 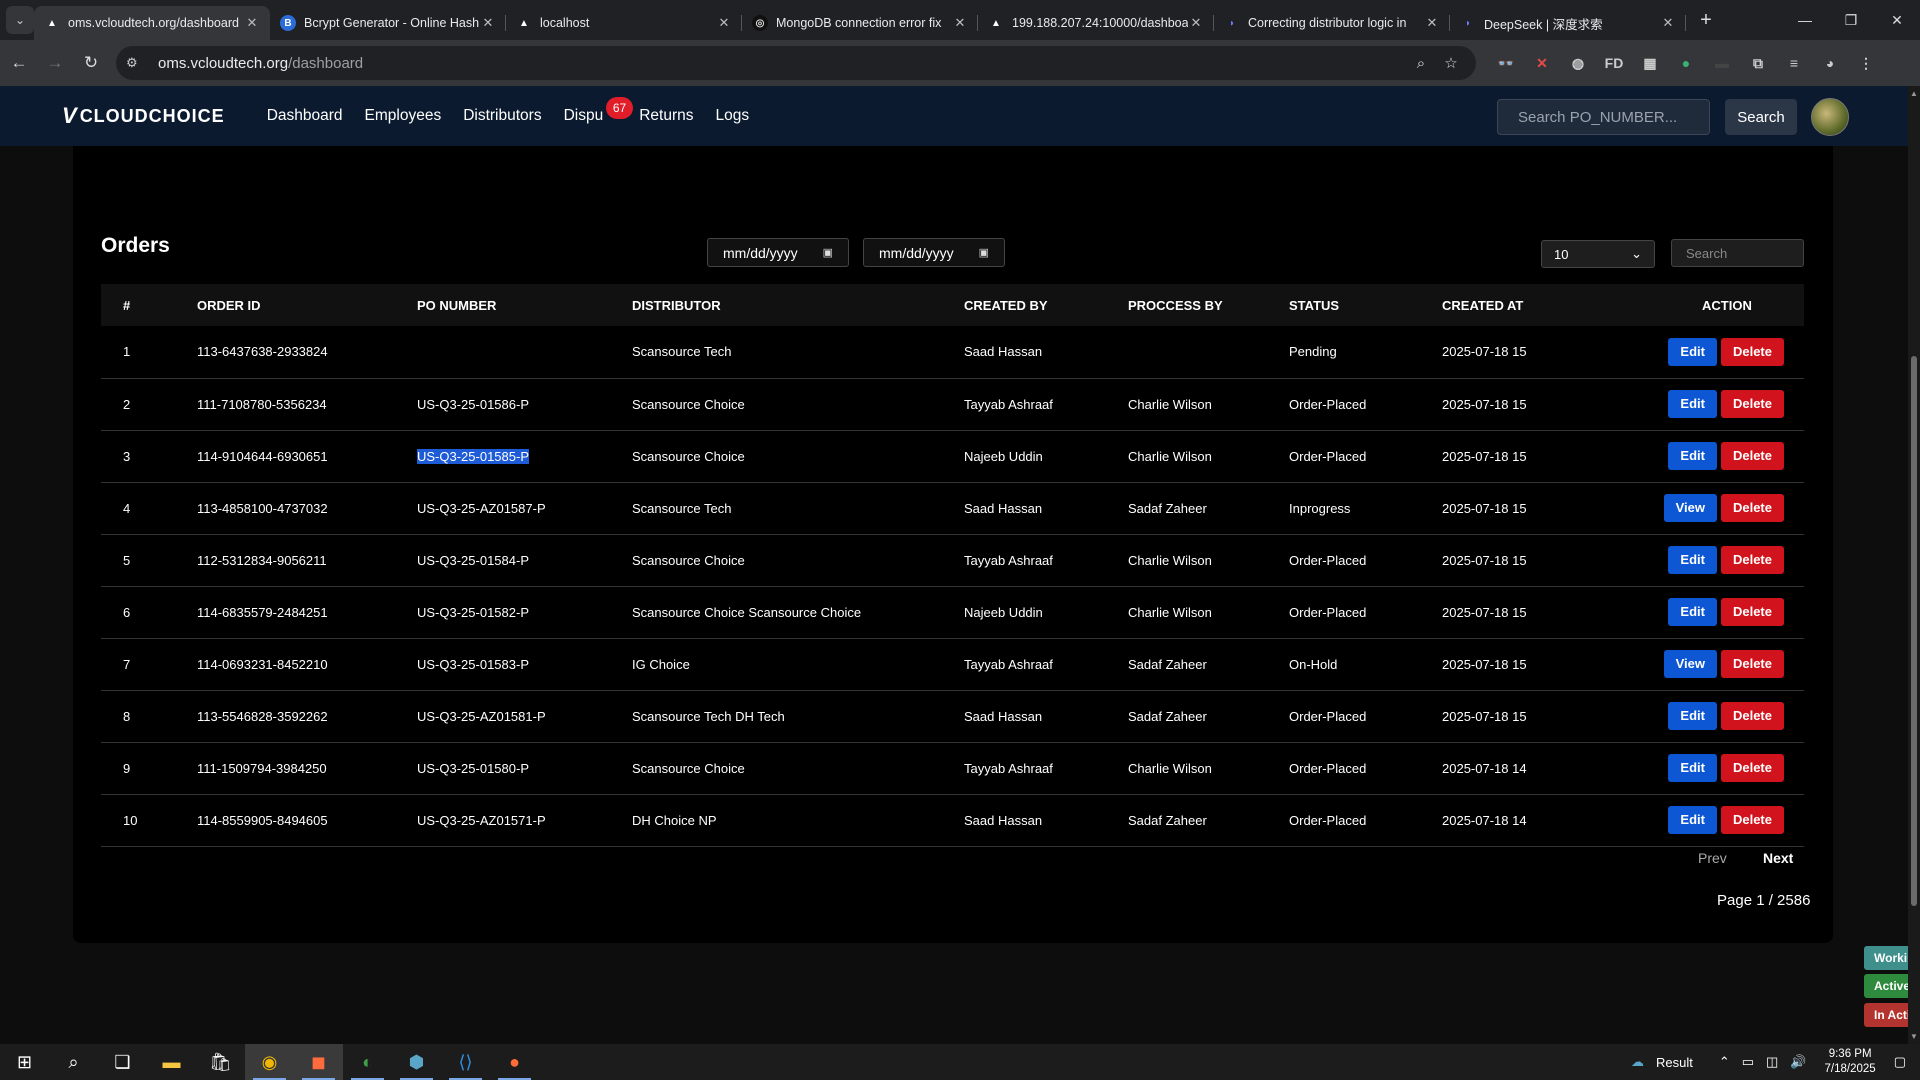 What do you see at coordinates (1506, 63) in the screenshot?
I see `extension-glasses-icon: 👓` at bounding box center [1506, 63].